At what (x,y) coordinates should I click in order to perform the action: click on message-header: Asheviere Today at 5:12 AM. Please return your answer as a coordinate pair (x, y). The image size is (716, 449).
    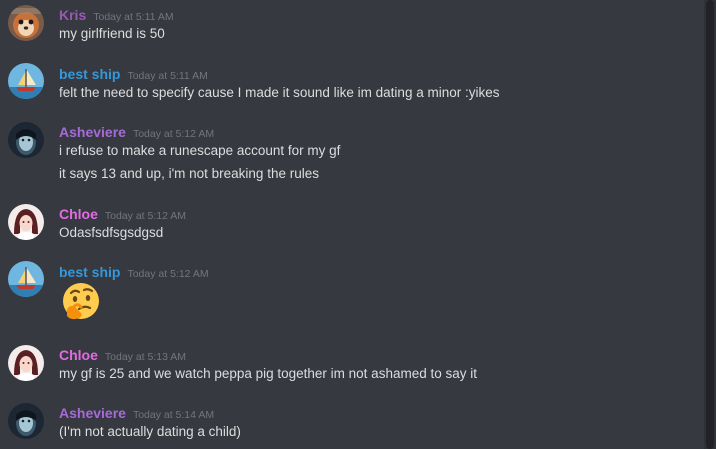
    Looking at the image, I should click on (136, 132).